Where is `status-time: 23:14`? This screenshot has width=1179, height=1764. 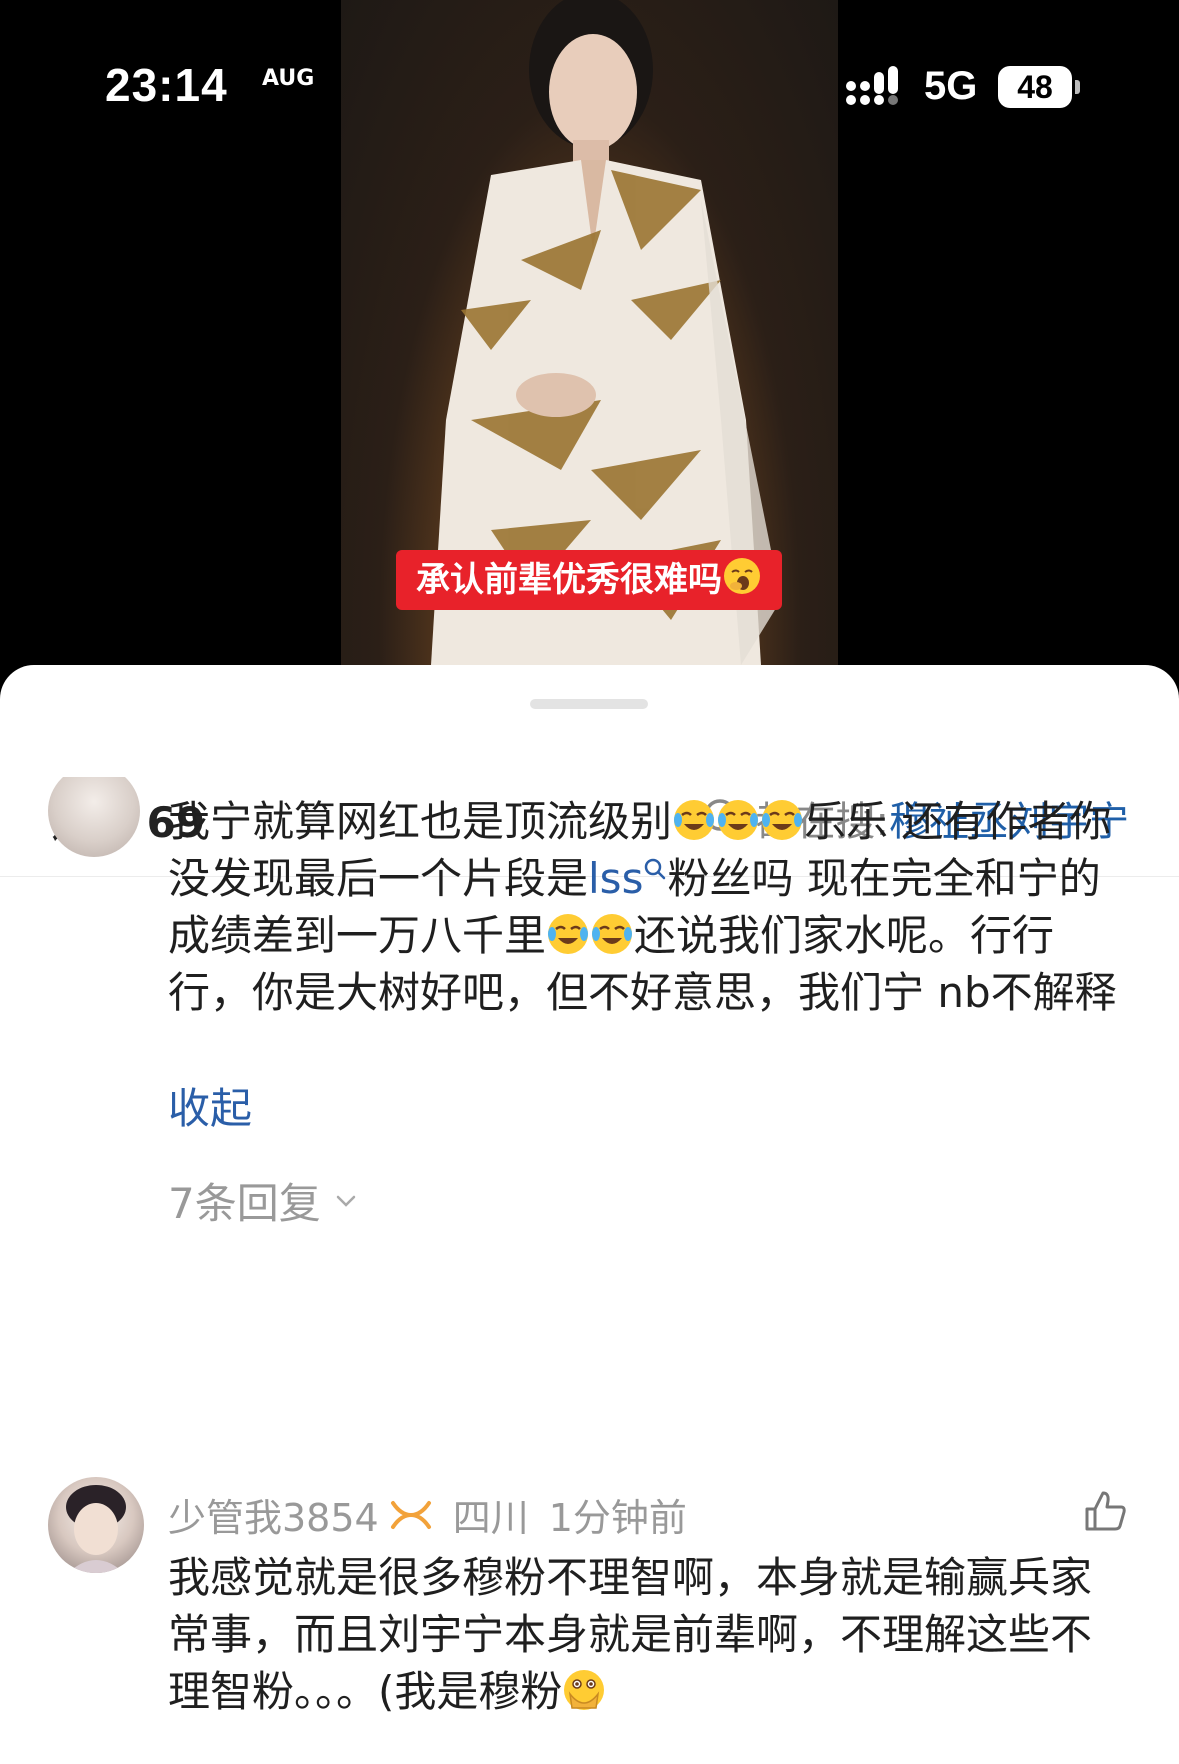
status-time: 23:14 is located at coordinates (166, 85).